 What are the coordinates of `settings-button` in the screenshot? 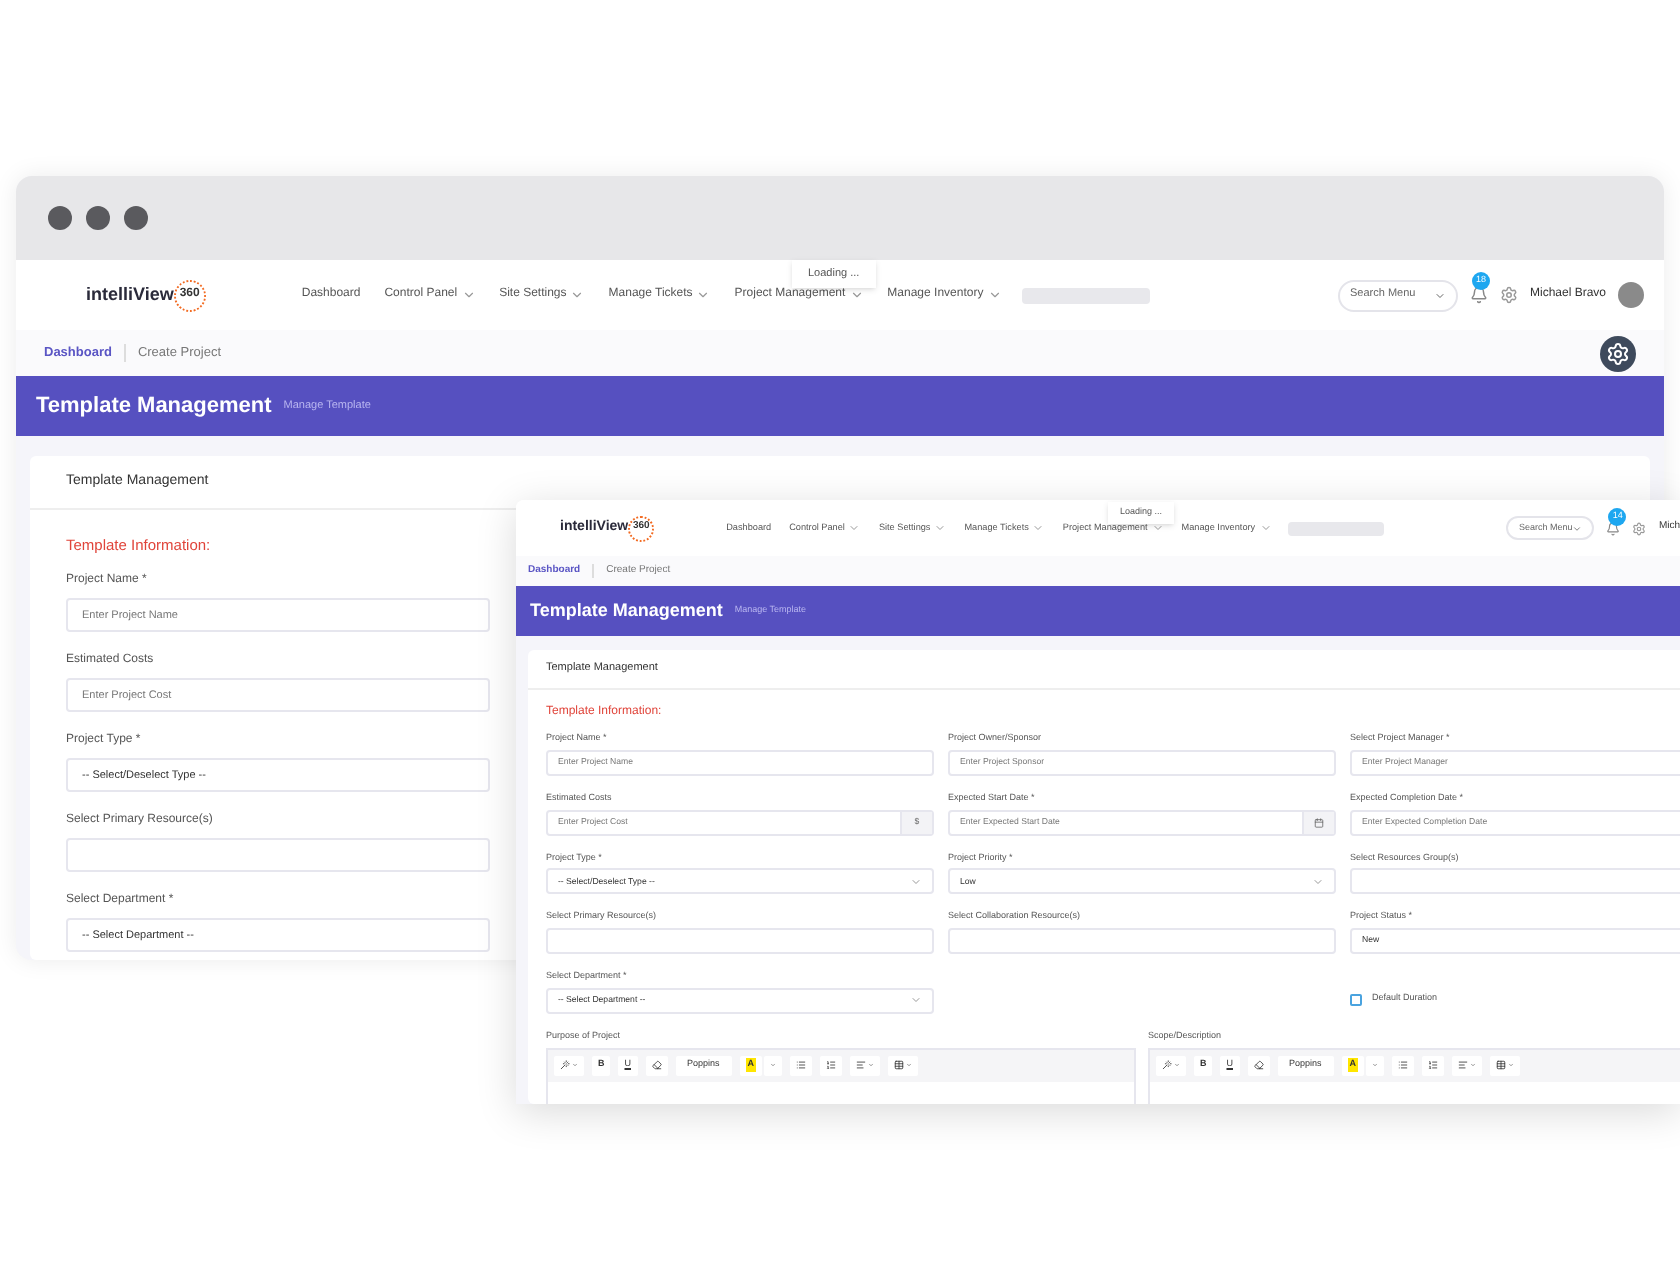 It's located at (1618, 353).